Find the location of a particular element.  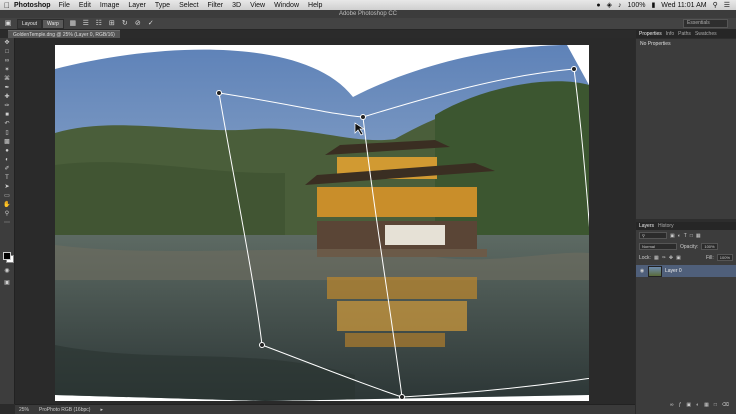

fill-label: Fill: is located at coordinates (709, 257).